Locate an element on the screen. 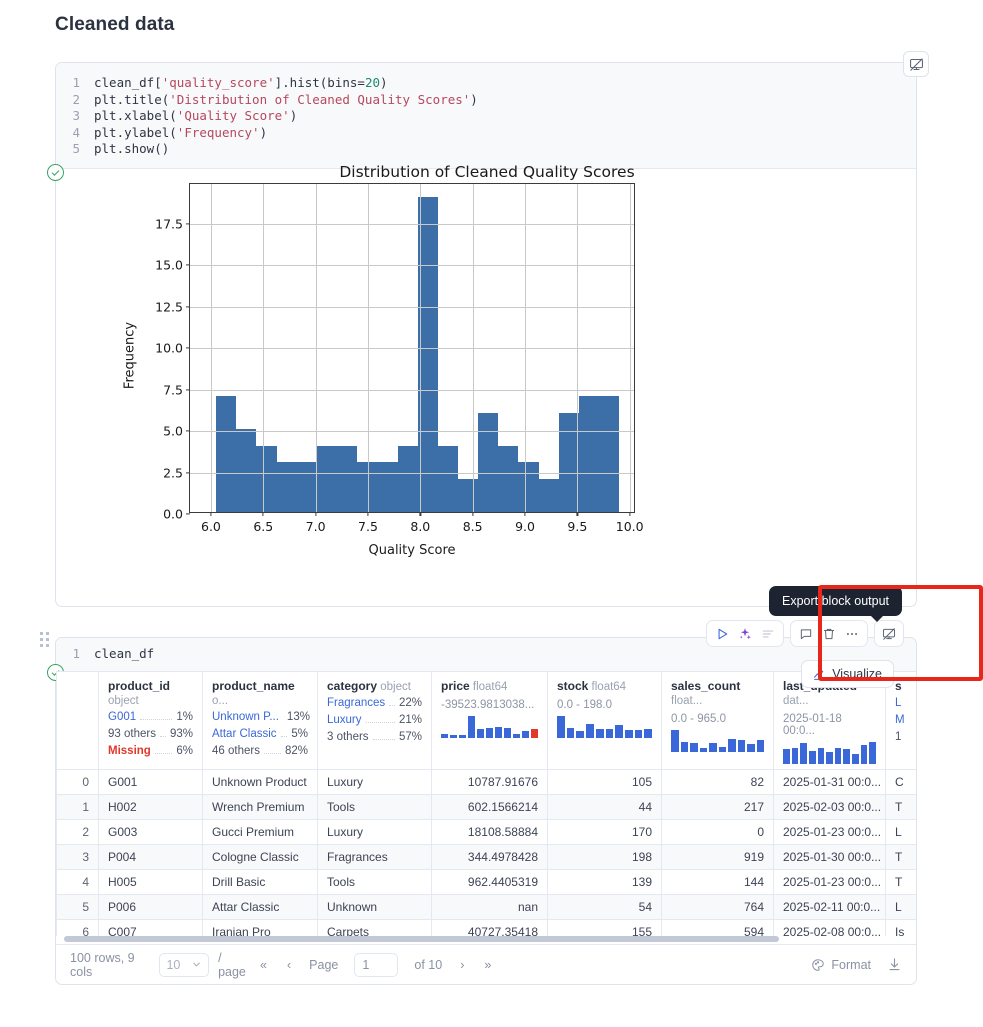  ai-sparkle-icon is located at coordinates (745, 634).